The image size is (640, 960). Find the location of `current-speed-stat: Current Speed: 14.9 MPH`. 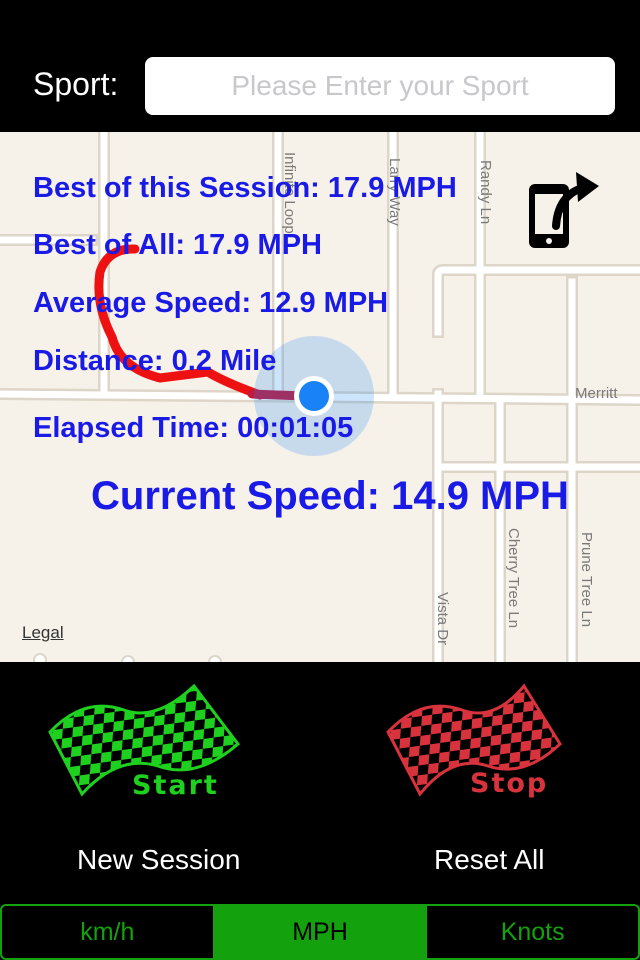

current-speed-stat: Current Speed: 14.9 MPH is located at coordinates (330, 496).